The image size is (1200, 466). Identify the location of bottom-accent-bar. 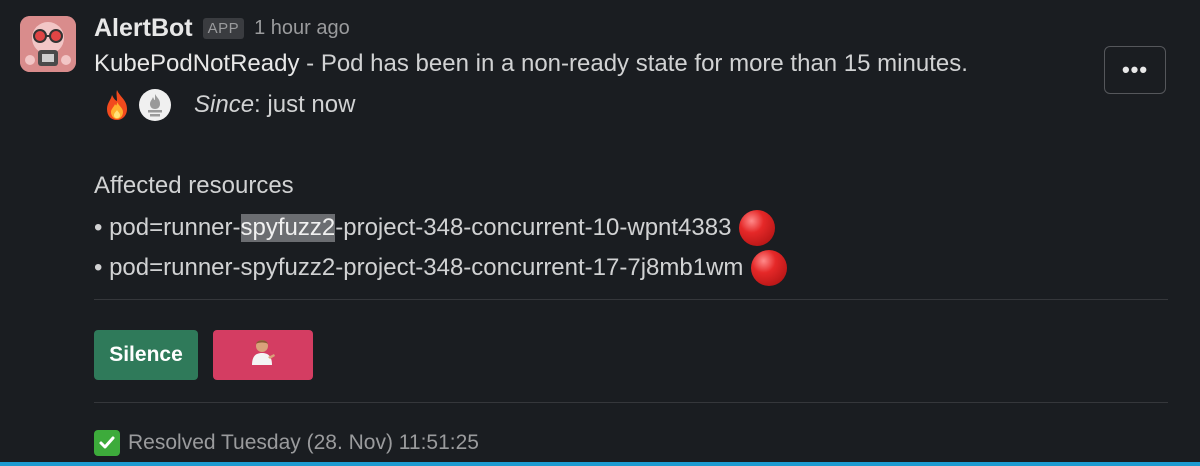
(600, 464).